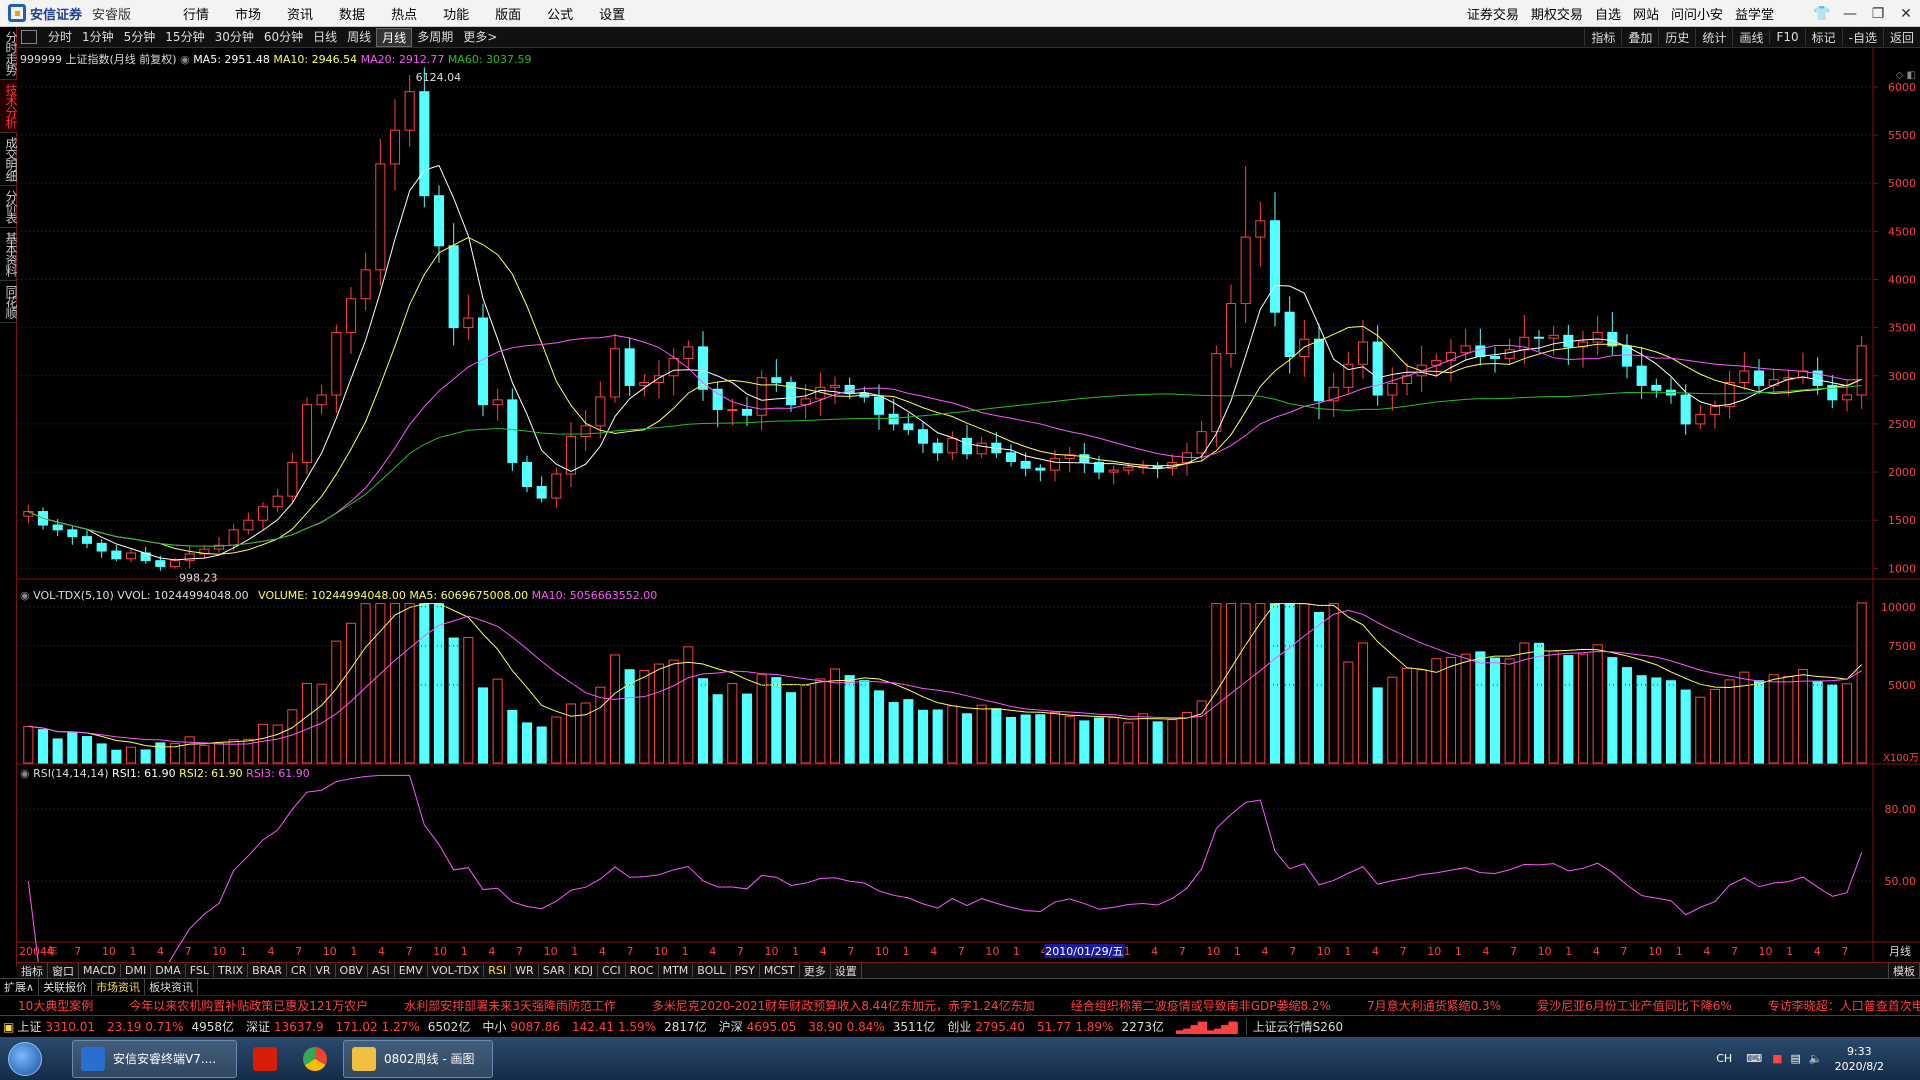 This screenshot has height=1080, width=1920. I want to click on tray-app-icon: ■, so click(1777, 1058).